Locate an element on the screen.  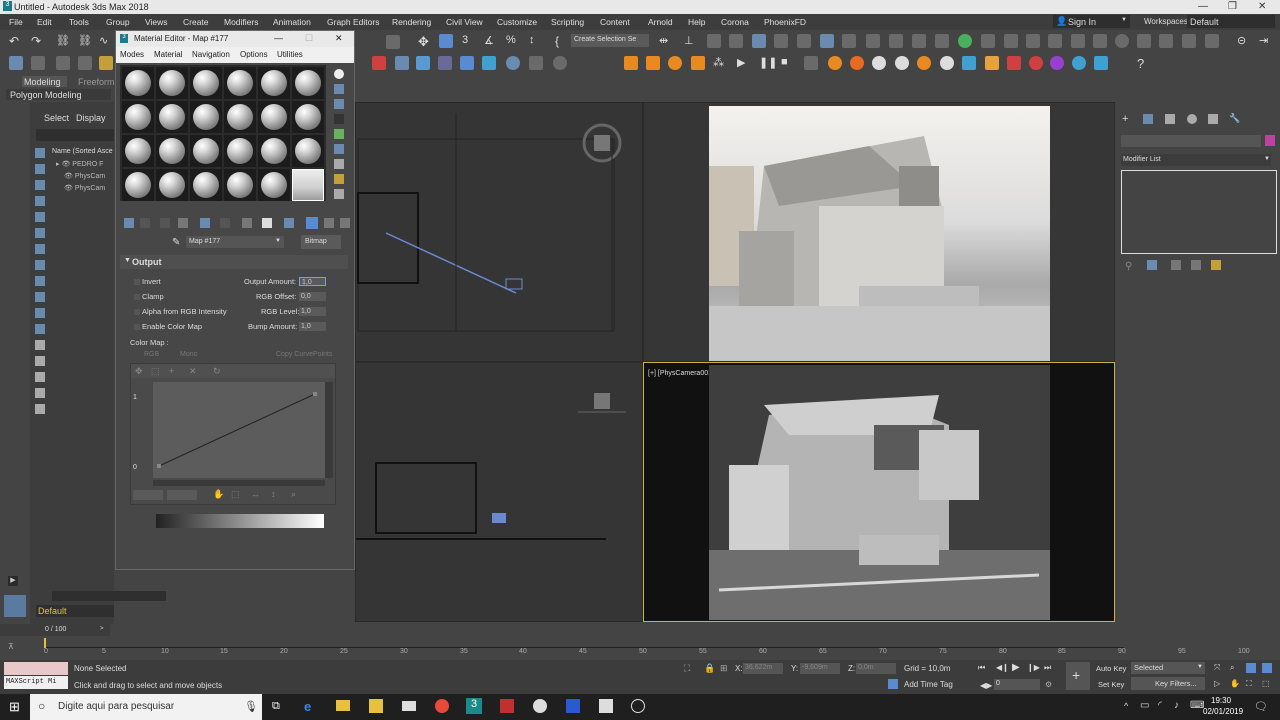
object-name-field is located at coordinates (1191, 141).